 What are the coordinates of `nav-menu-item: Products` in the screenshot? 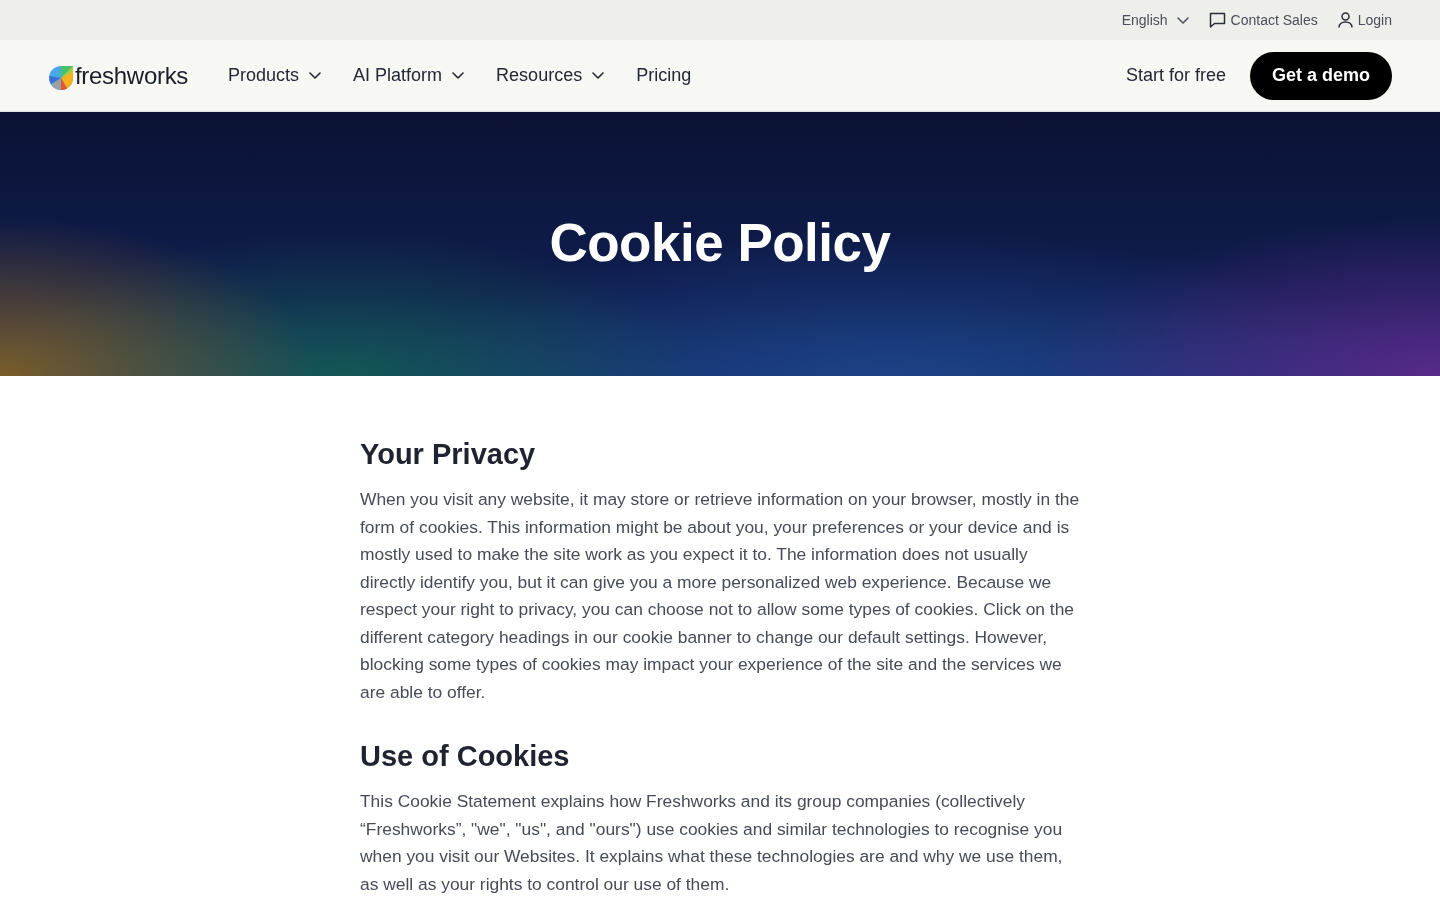 It's located at (275, 75).